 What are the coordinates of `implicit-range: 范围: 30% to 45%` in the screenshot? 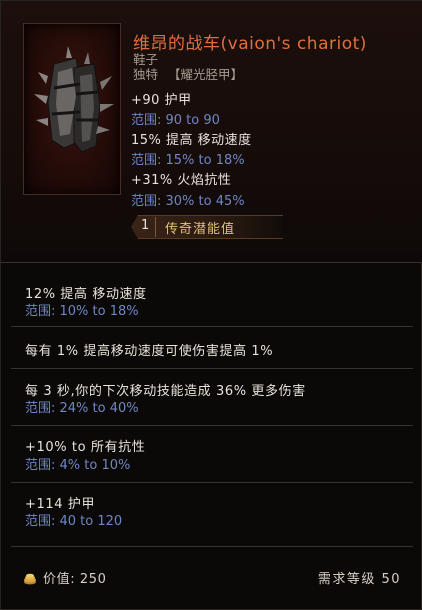 It's located at (188, 201).